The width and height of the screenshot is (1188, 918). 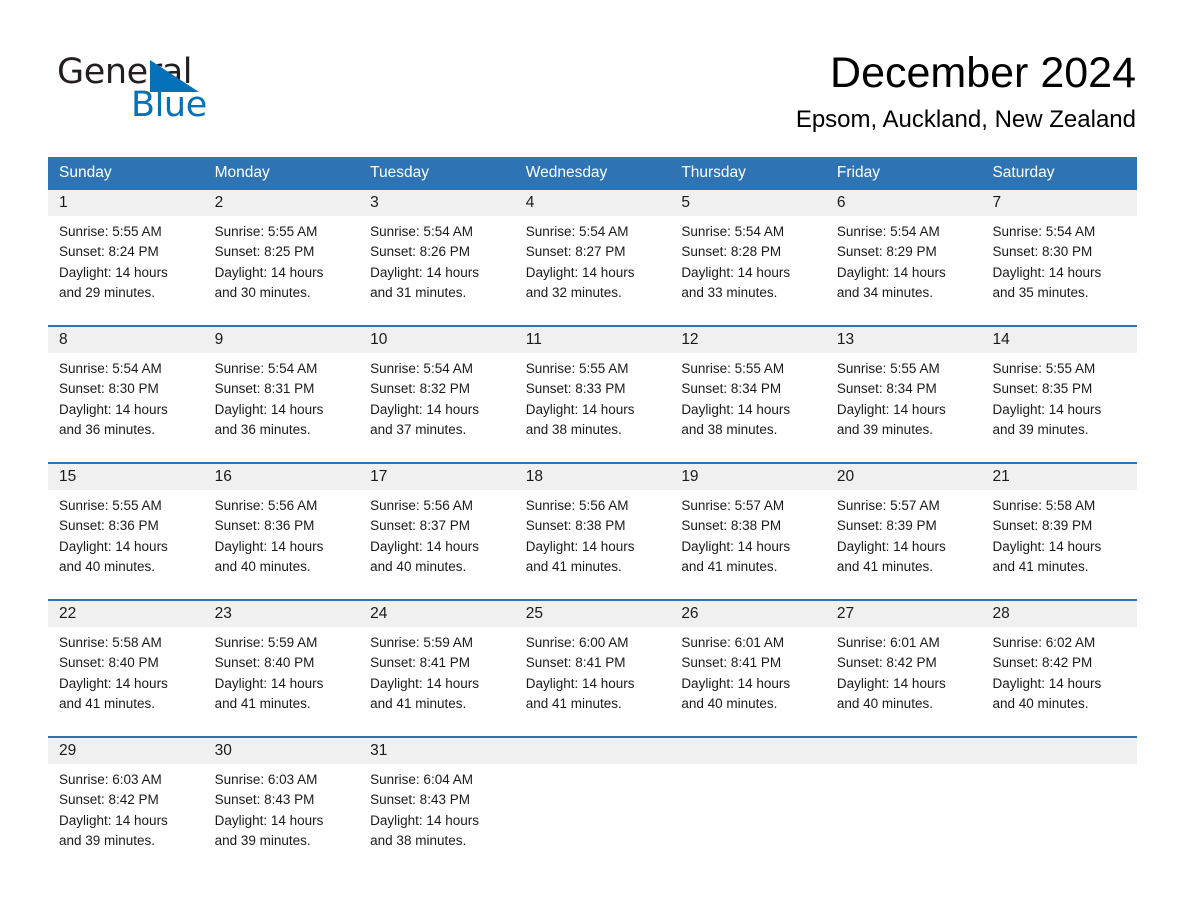 What do you see at coordinates (593, 614) in the screenshot?
I see `day-number: 25` at bounding box center [593, 614].